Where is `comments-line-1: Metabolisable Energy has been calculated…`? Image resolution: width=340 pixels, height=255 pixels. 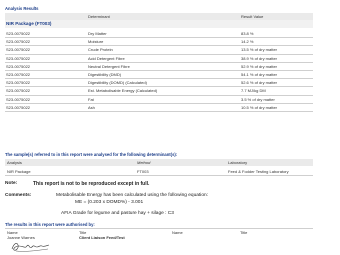 comments-line-1: Metabolisable Energy has been calculated… is located at coordinates (132, 195).